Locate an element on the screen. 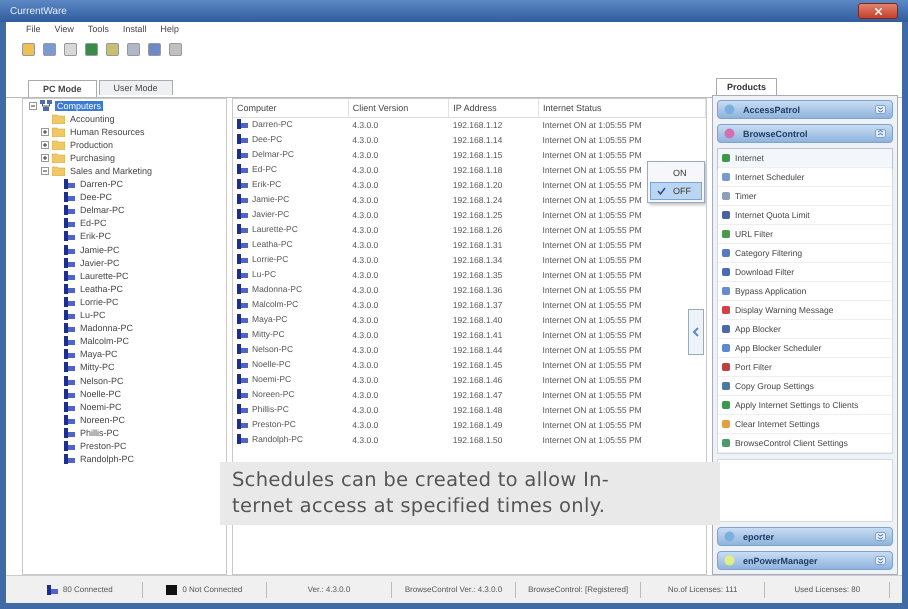 Image resolution: width=908 pixels, height=609 pixels. tree-item: Purchasing is located at coordinates (93, 157).